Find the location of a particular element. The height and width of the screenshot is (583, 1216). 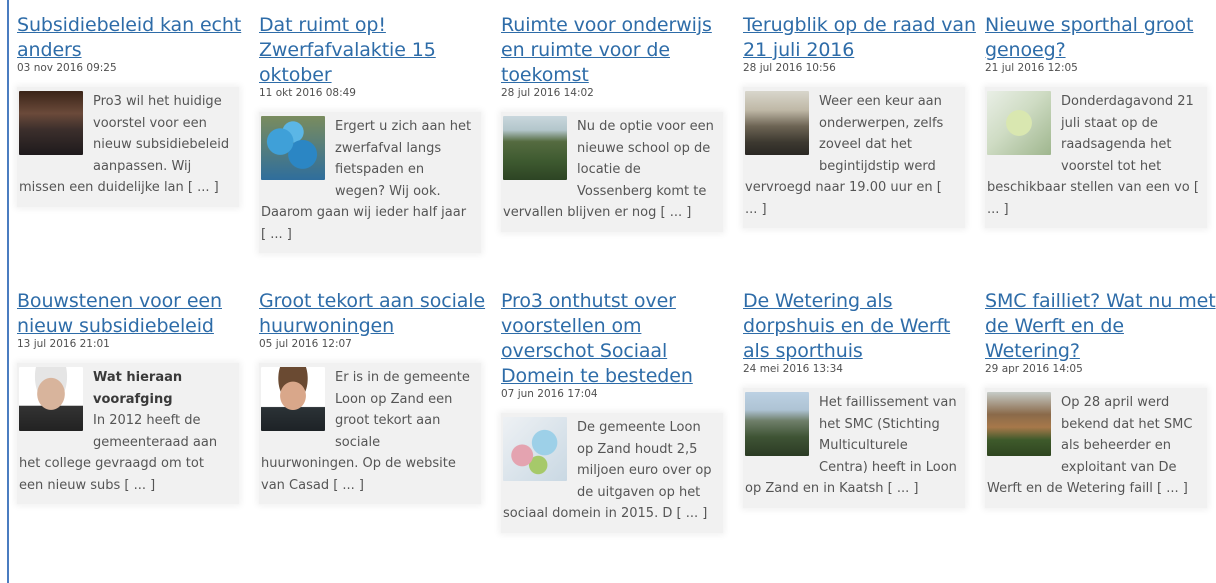

news-date: 28 jul 2016 10:56 is located at coordinates (789, 68).